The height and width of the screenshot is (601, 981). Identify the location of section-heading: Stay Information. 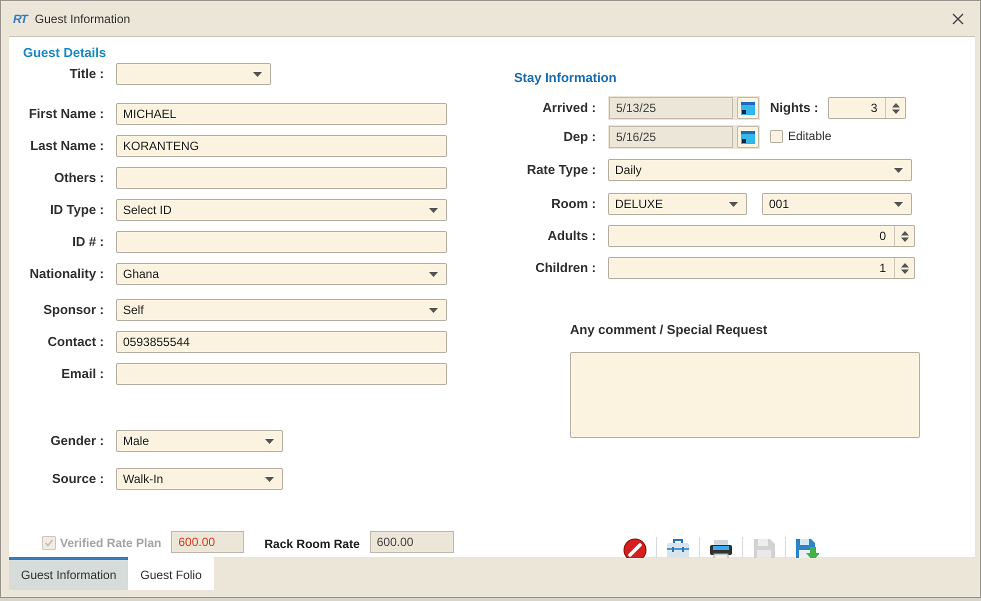
(565, 78).